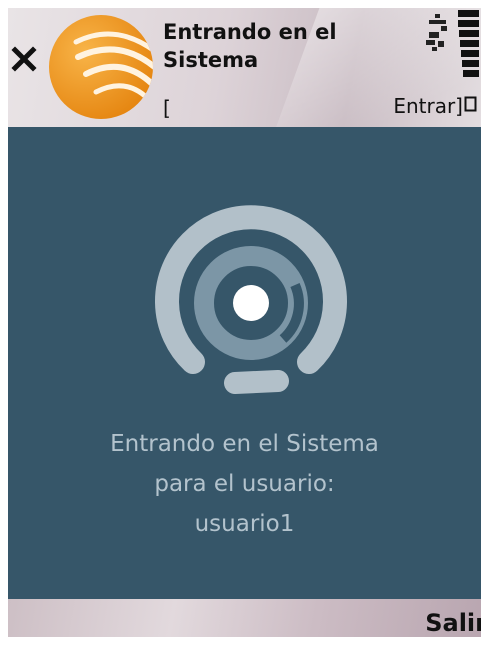  What do you see at coordinates (211, 60) in the screenshot?
I see `title-line-2: Sistema` at bounding box center [211, 60].